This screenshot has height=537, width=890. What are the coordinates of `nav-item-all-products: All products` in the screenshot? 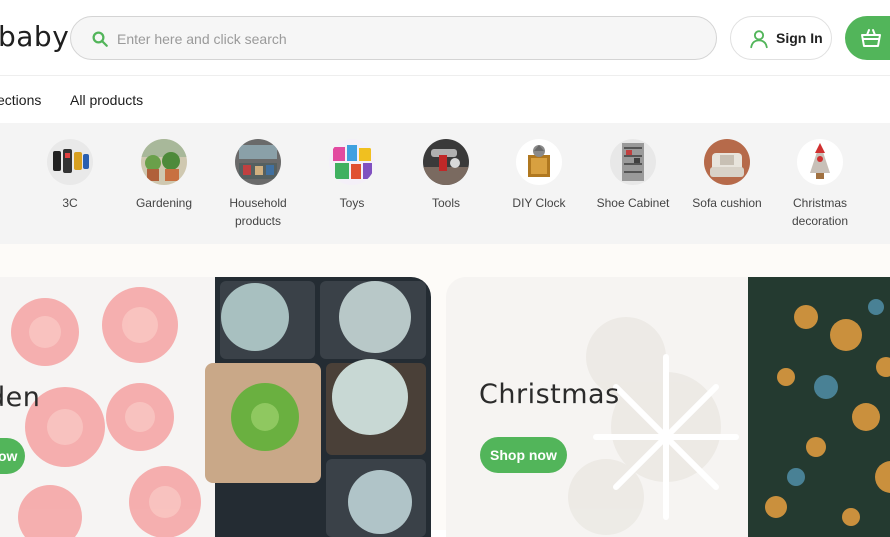 It's located at (106, 100).